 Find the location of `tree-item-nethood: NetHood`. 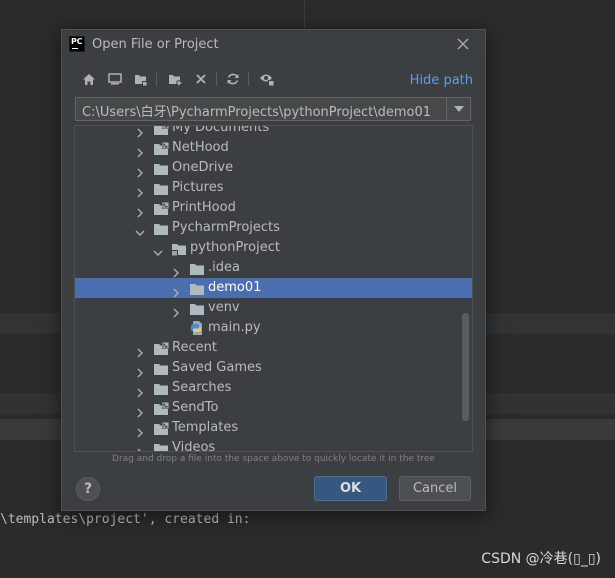

tree-item-nethood: NetHood is located at coordinates (273, 148).